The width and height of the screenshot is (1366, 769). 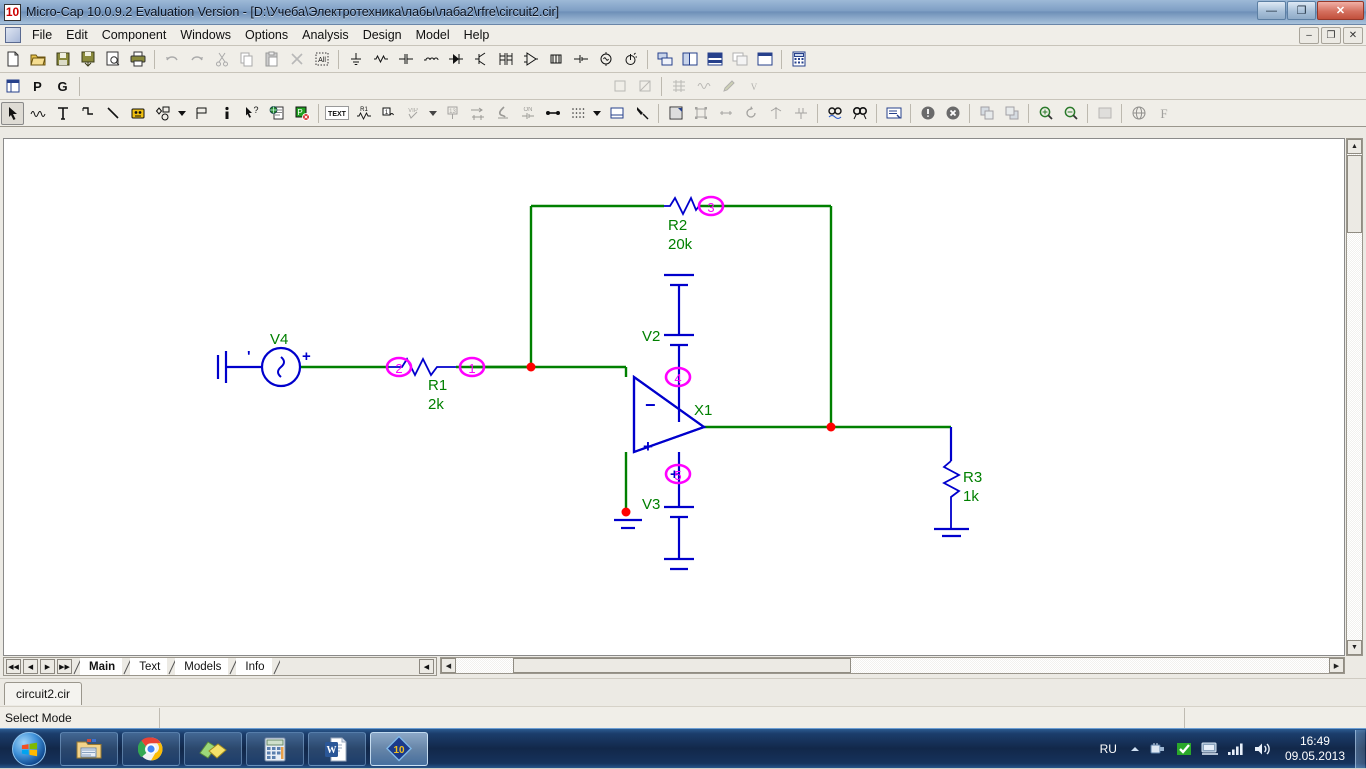 I want to click on inductor-icon, so click(x=430, y=59).